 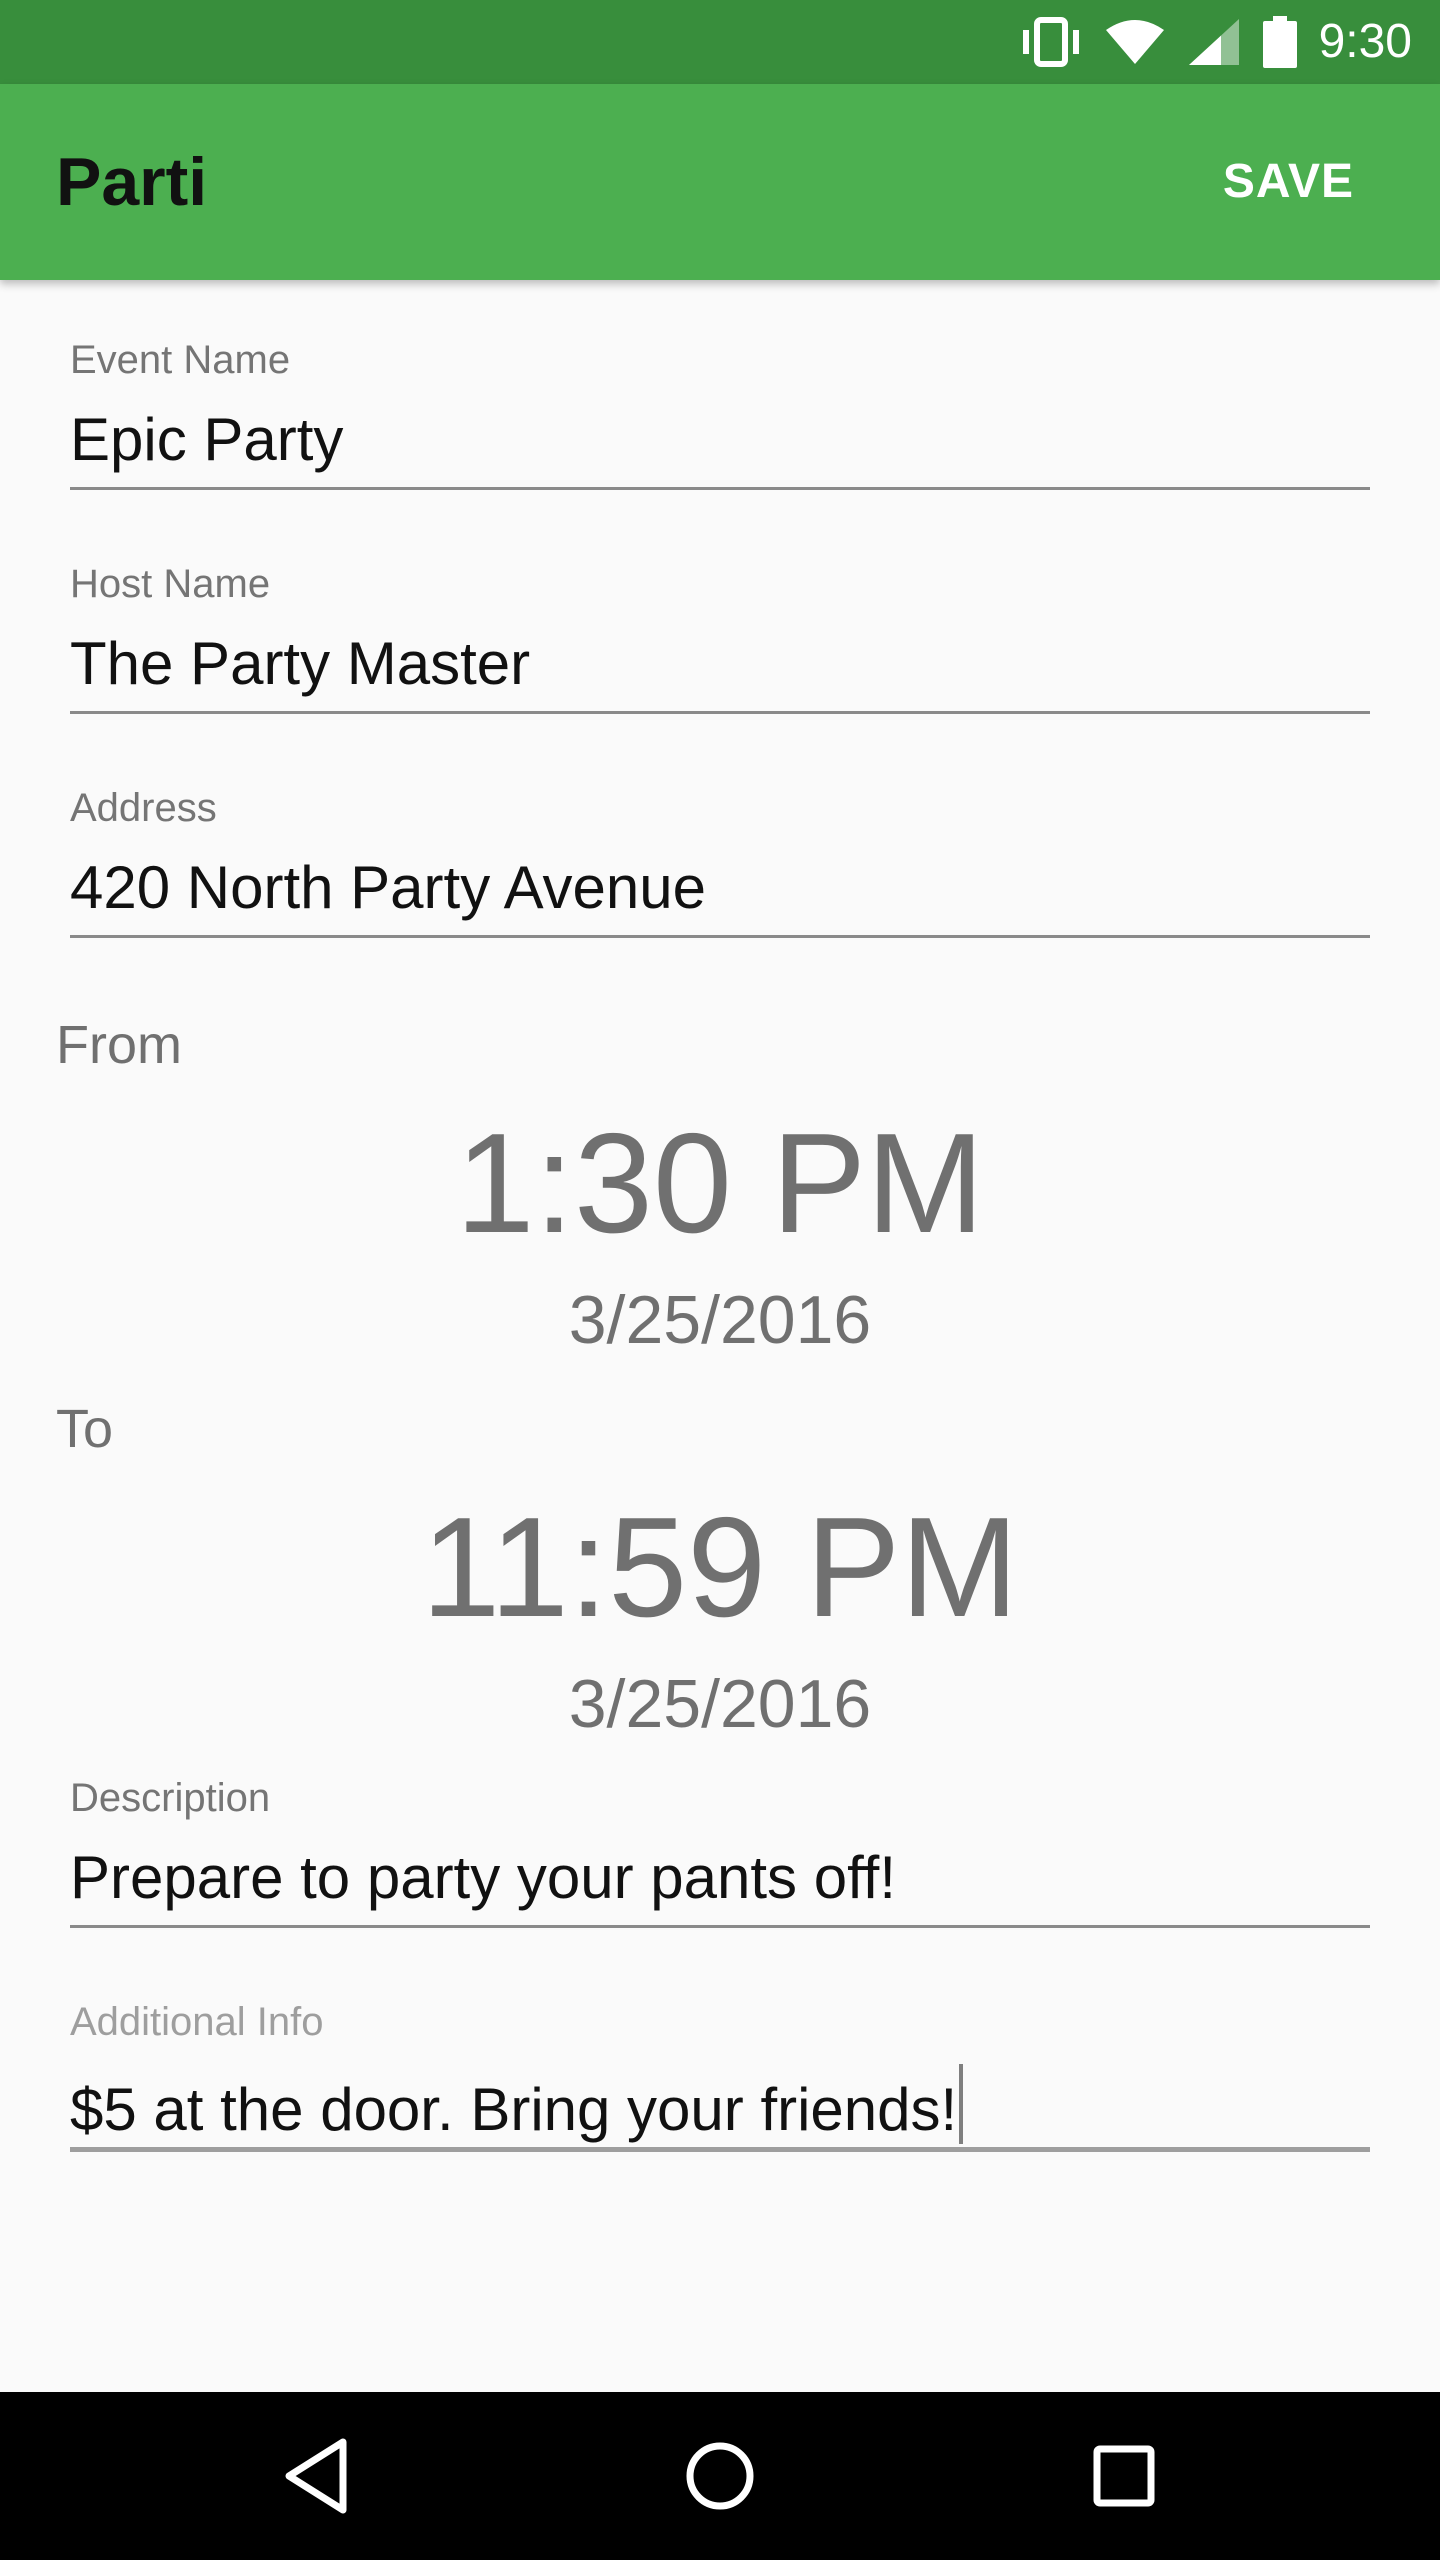 I want to click on save-button: SAVE, so click(x=1288, y=182).